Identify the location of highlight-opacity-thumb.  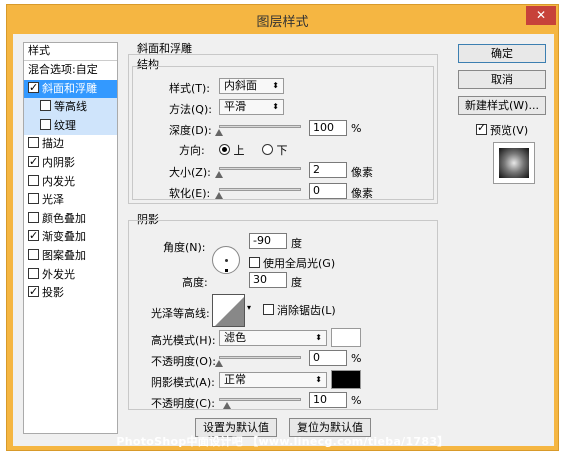
(219, 363).